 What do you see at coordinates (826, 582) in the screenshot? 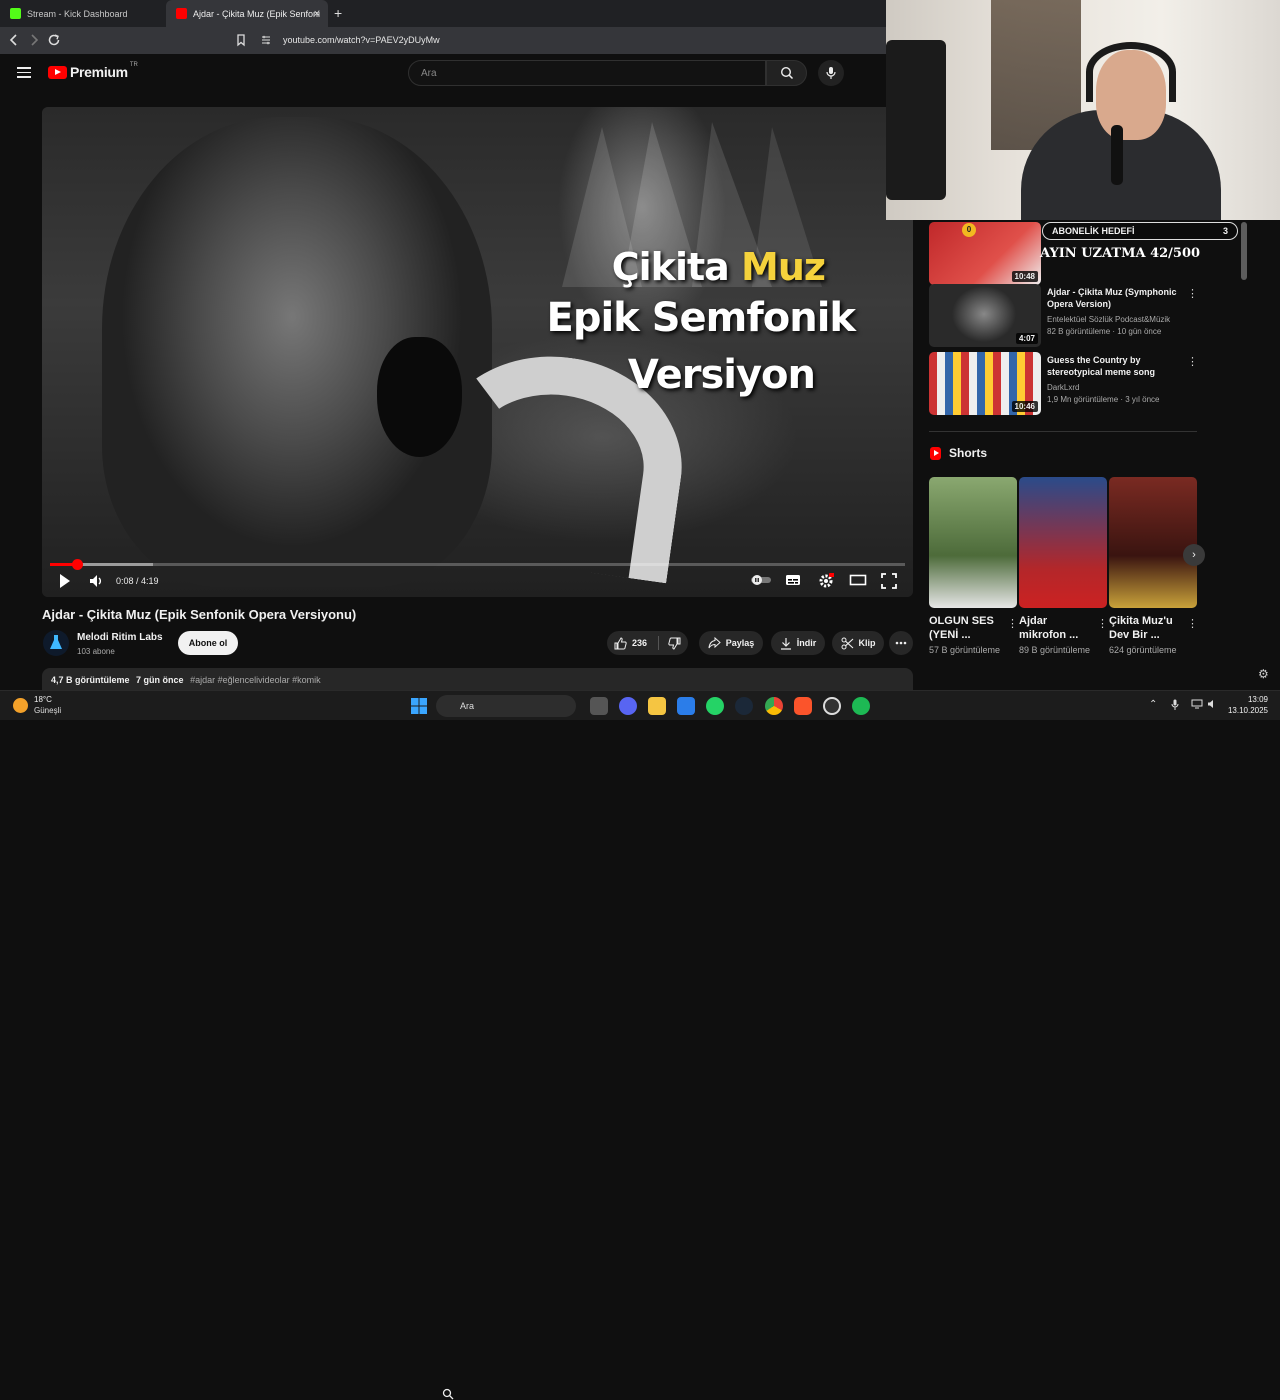
I see `settings-button` at bounding box center [826, 582].